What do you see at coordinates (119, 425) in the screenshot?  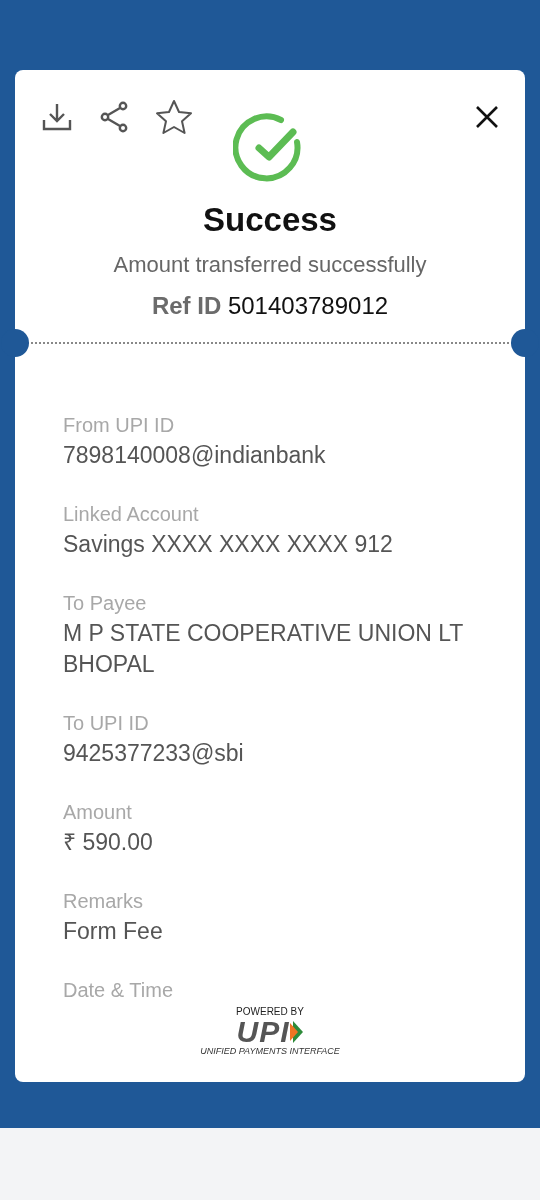 I see `field-label: From UPI ID` at bounding box center [119, 425].